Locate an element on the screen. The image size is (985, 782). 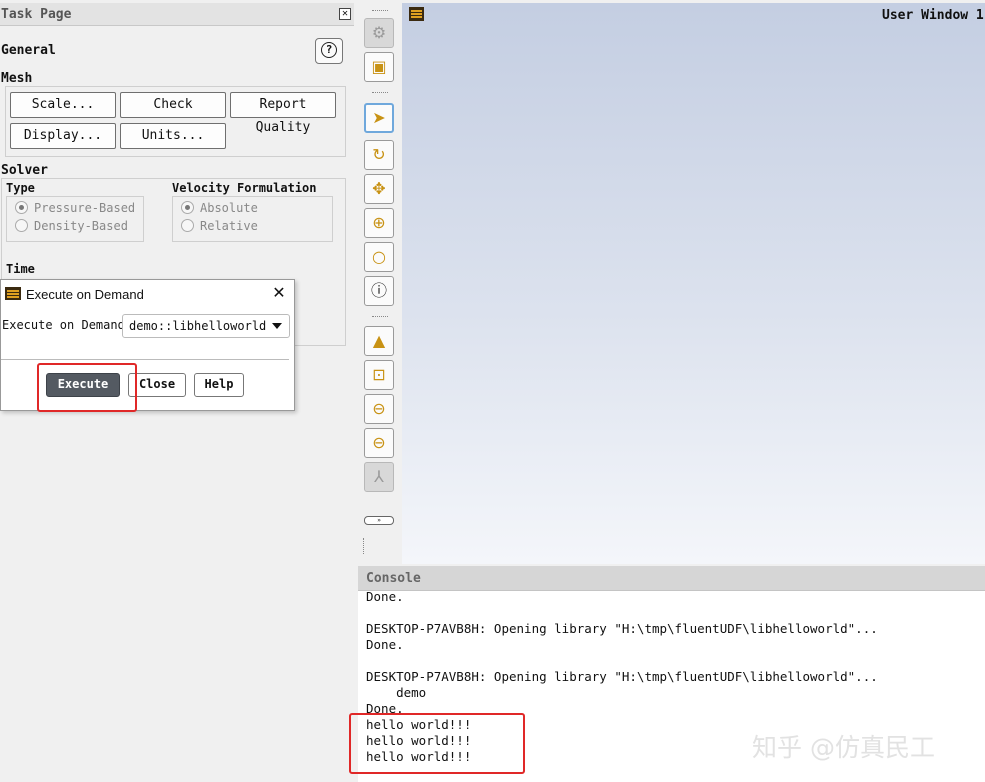
task-page-close-icon: ✕ is located at coordinates (345, 14).